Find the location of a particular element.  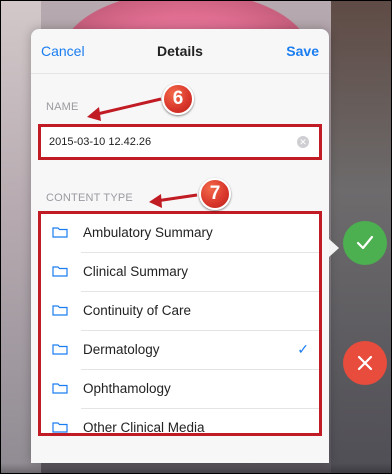

name-input-value: 2015-03-10 12.42.26 is located at coordinates (100, 142).